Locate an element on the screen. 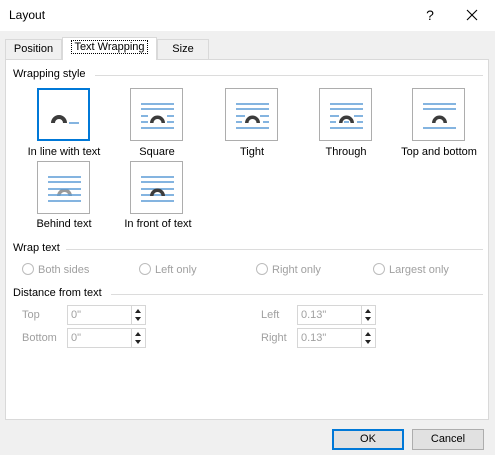 This screenshot has height=455, width=495. bottom-distance-value: 0" is located at coordinates (76, 338).